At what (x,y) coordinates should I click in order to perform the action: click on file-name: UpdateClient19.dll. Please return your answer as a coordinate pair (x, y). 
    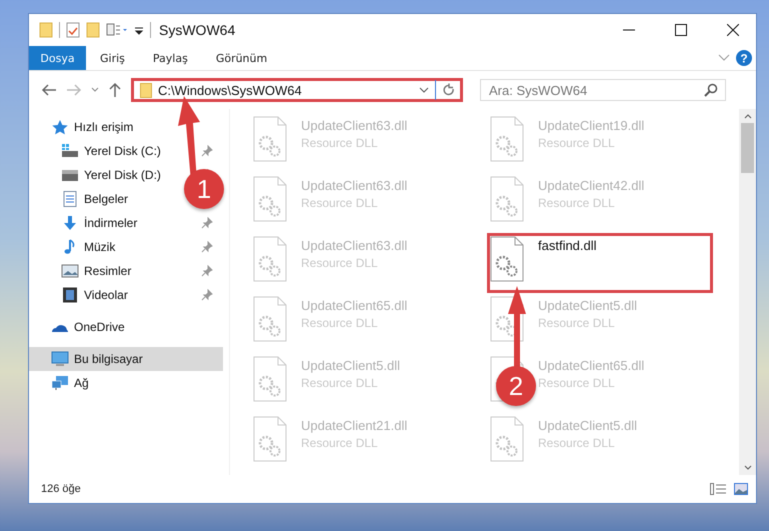
    Looking at the image, I should click on (591, 125).